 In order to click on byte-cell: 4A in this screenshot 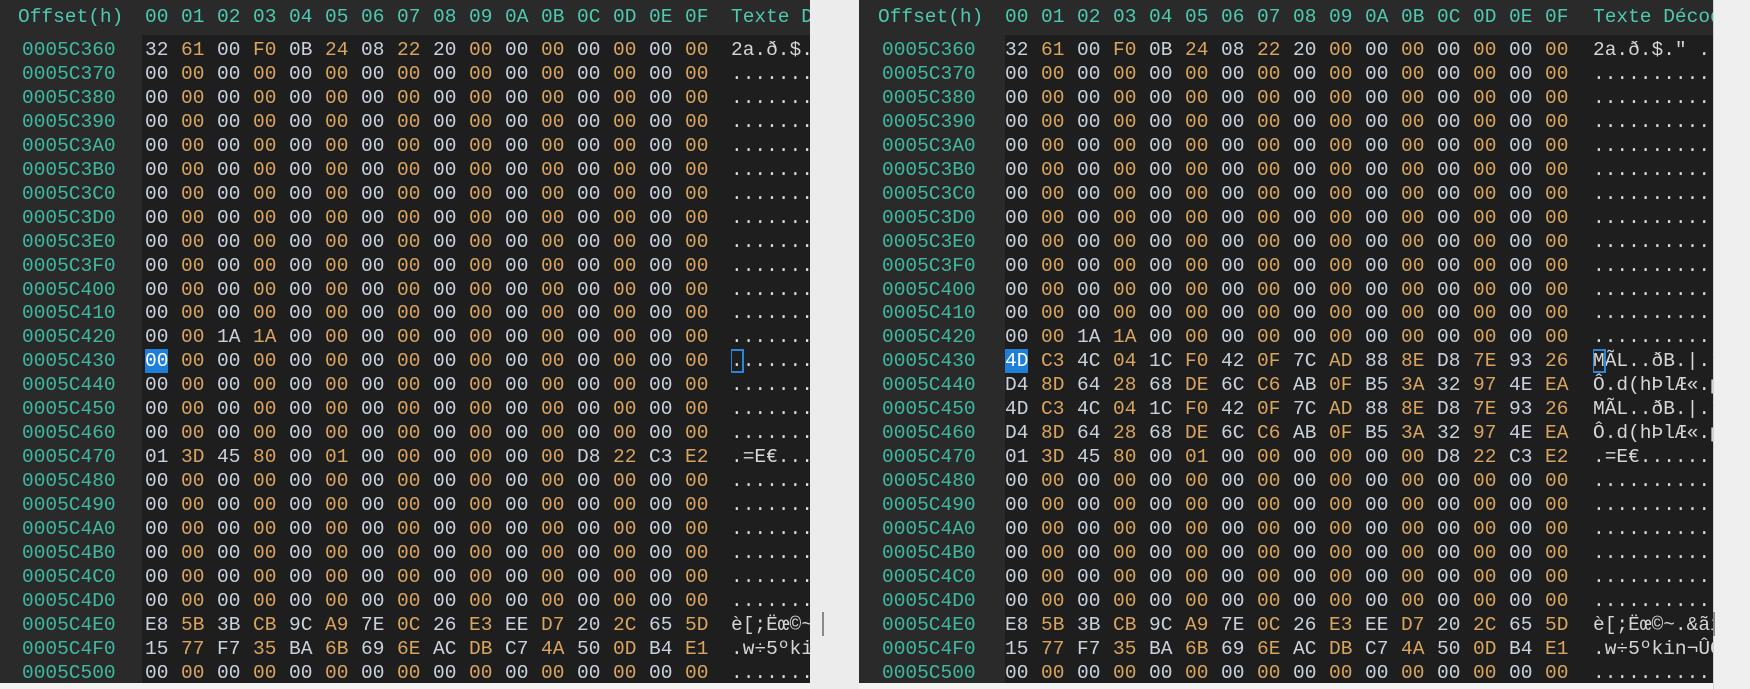, I will do `click(1412, 649)`.